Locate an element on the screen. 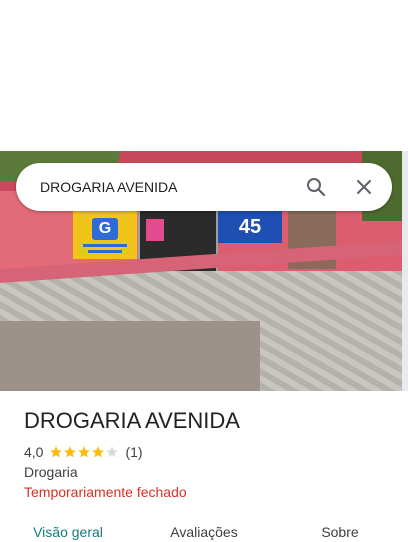 This screenshot has height=542, width=408. door-poster is located at coordinates (155, 230).